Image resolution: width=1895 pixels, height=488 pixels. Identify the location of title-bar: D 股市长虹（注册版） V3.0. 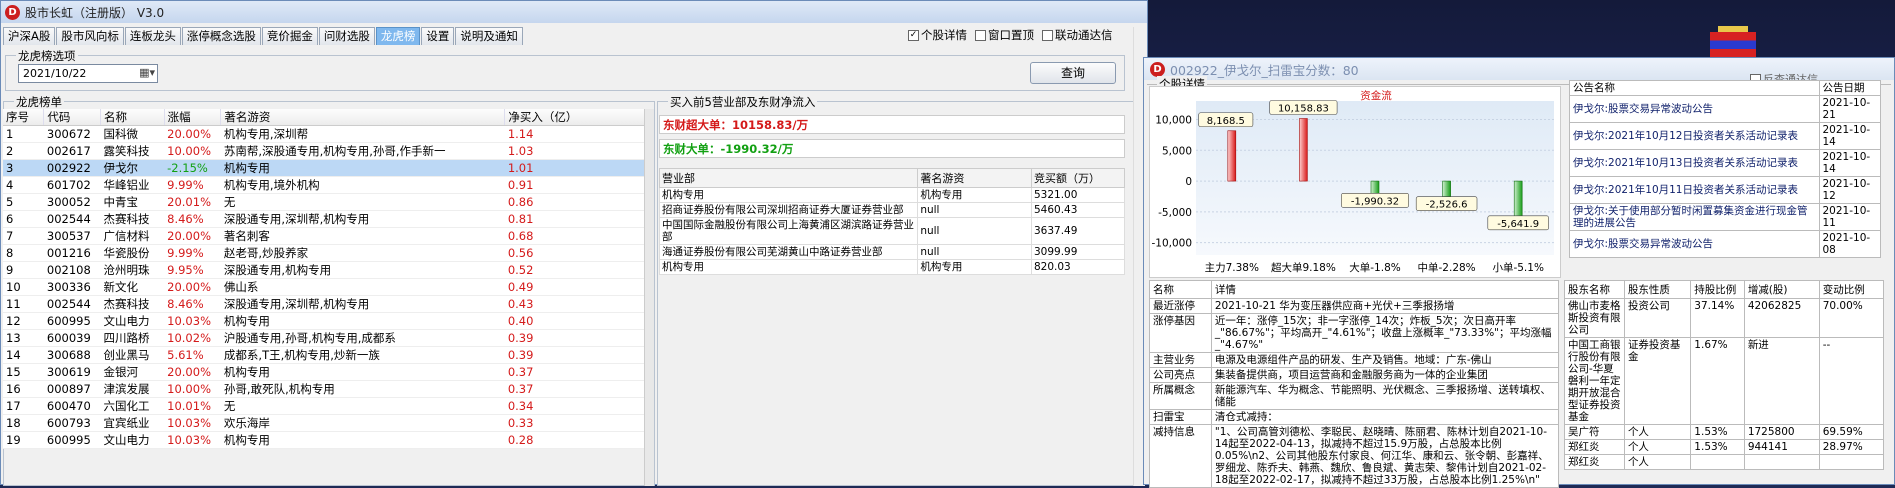
(574, 12).